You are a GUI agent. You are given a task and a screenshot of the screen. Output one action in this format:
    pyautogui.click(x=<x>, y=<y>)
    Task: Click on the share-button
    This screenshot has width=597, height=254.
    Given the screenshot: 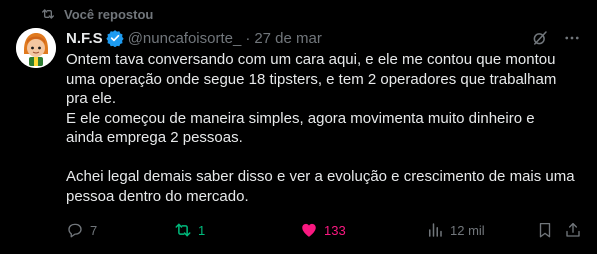 What is the action you would take?
    pyautogui.click(x=573, y=230)
    